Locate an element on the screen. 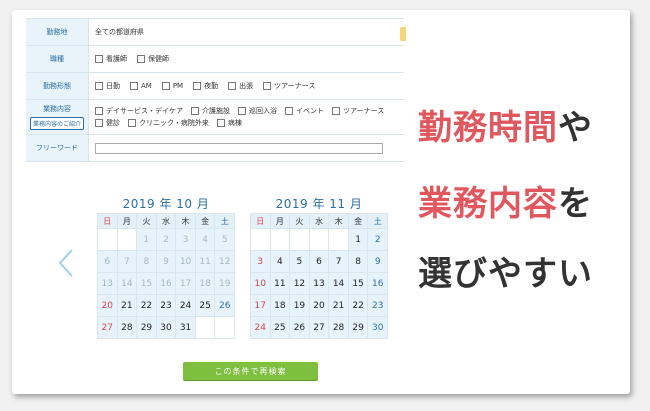  checkbox-option: AM is located at coordinates (141, 86).